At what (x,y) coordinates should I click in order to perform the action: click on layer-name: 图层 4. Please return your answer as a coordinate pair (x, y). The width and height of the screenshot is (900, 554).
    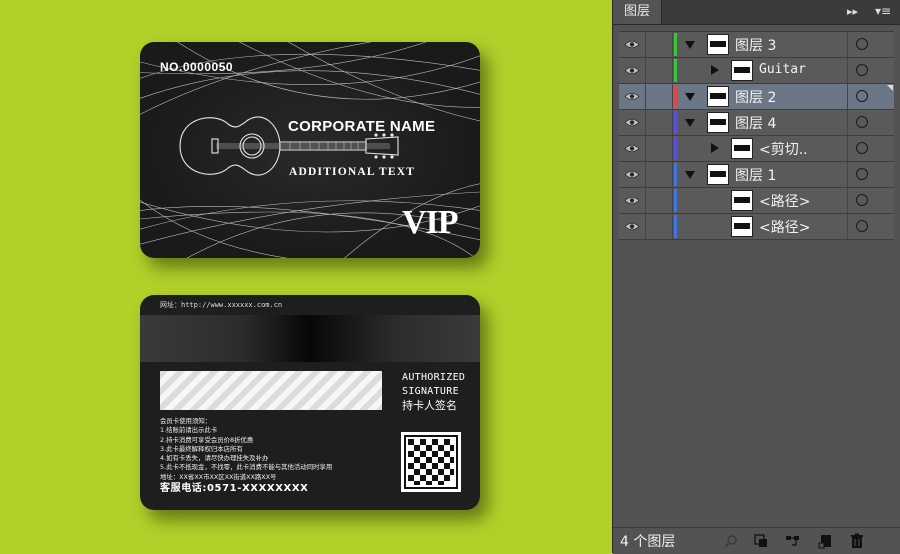
    Looking at the image, I should click on (755, 123).